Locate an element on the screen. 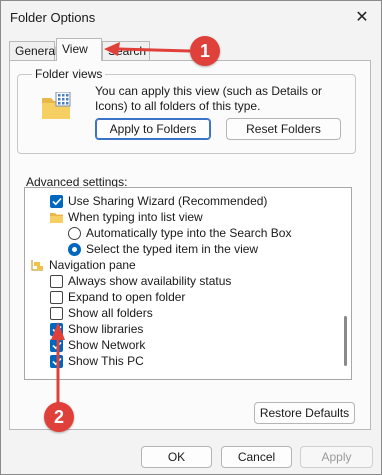 This screenshot has width=382, height=475. annotation-badge-1: 1 is located at coordinates (205, 51).